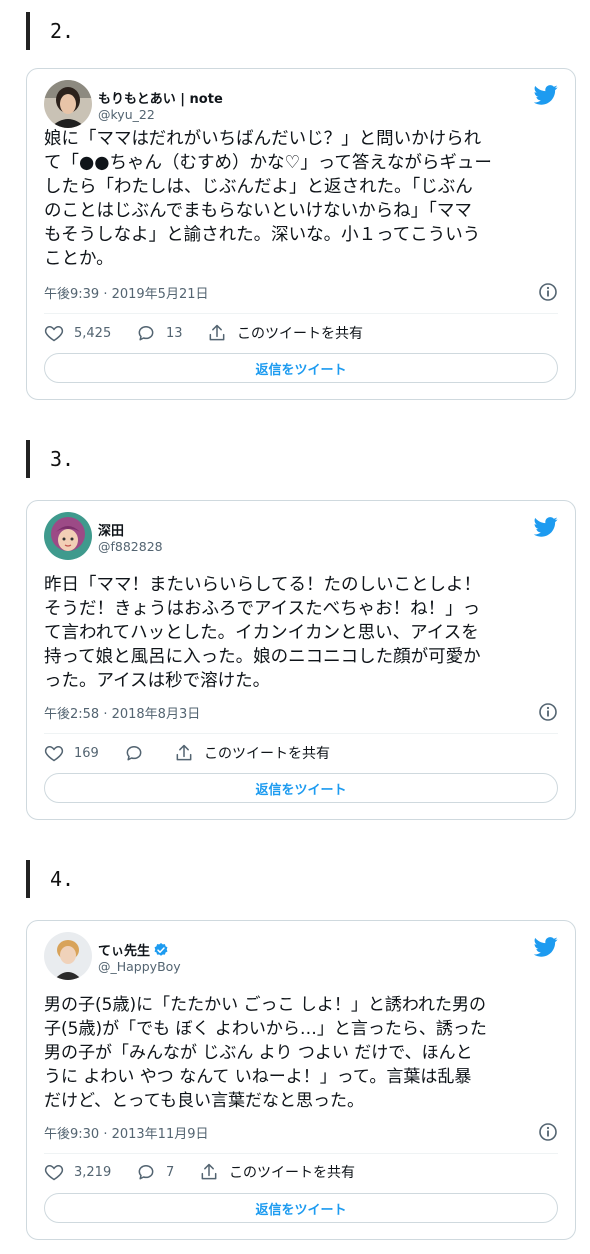  I want to click on tweet-timestamp: 午後2:58 · 2018年8月3日, so click(122, 712).